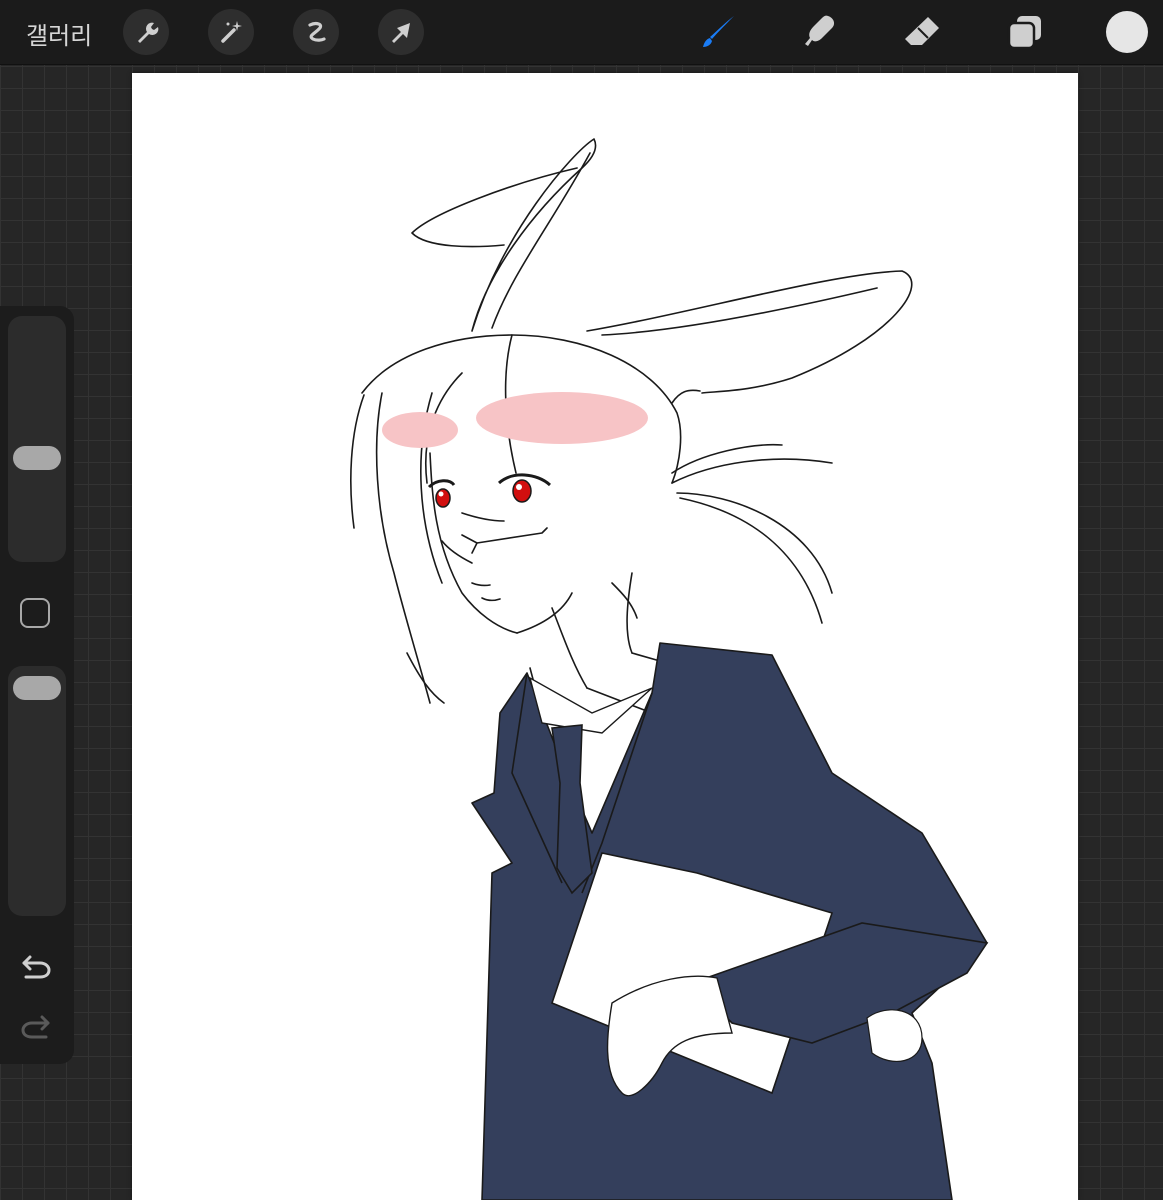 This screenshot has height=1200, width=1163. Describe the element at coordinates (581, 32) in the screenshot. I see `top-toolbar: 갤러리` at that location.